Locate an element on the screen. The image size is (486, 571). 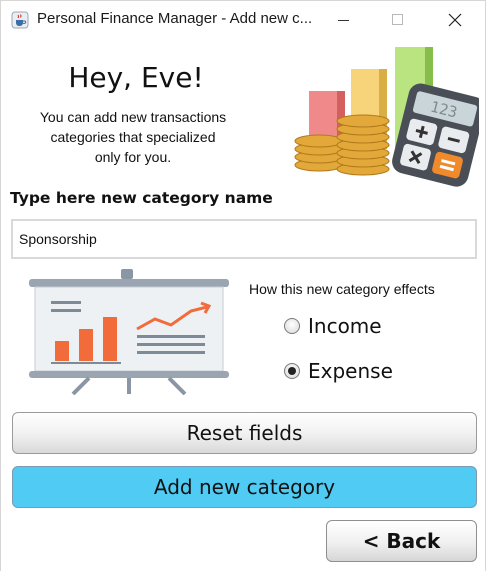
income-radio: Income is located at coordinates (333, 326).